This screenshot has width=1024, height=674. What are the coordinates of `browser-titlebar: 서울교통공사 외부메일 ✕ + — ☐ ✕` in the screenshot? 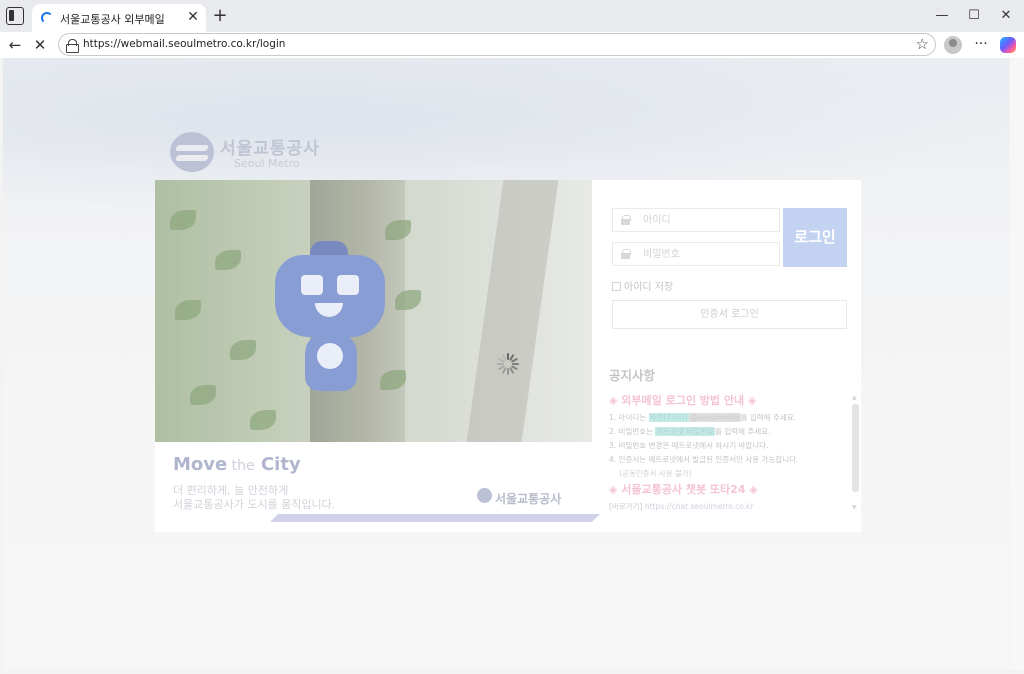 It's located at (512, 16).